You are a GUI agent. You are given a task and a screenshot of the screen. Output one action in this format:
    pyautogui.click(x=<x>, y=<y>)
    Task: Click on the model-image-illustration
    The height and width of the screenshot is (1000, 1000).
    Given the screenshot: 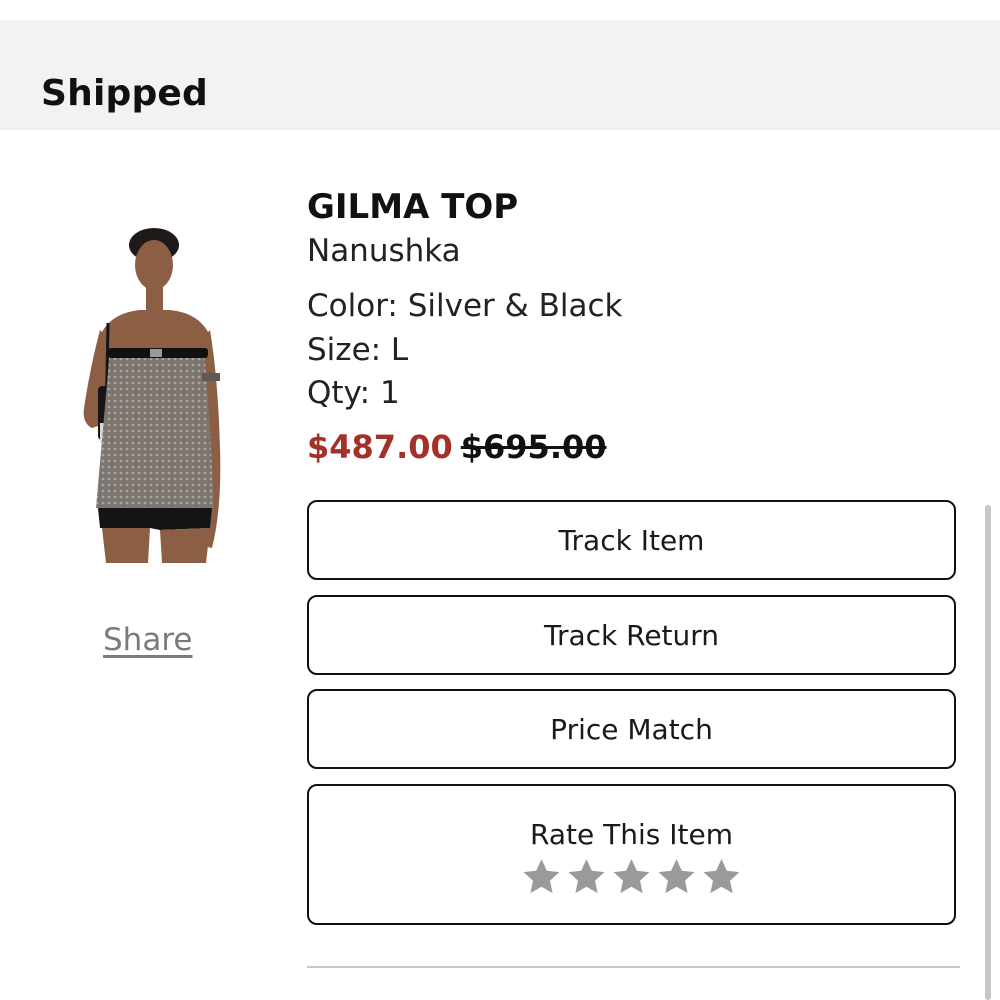 What is the action you would take?
    pyautogui.click(x=152, y=395)
    